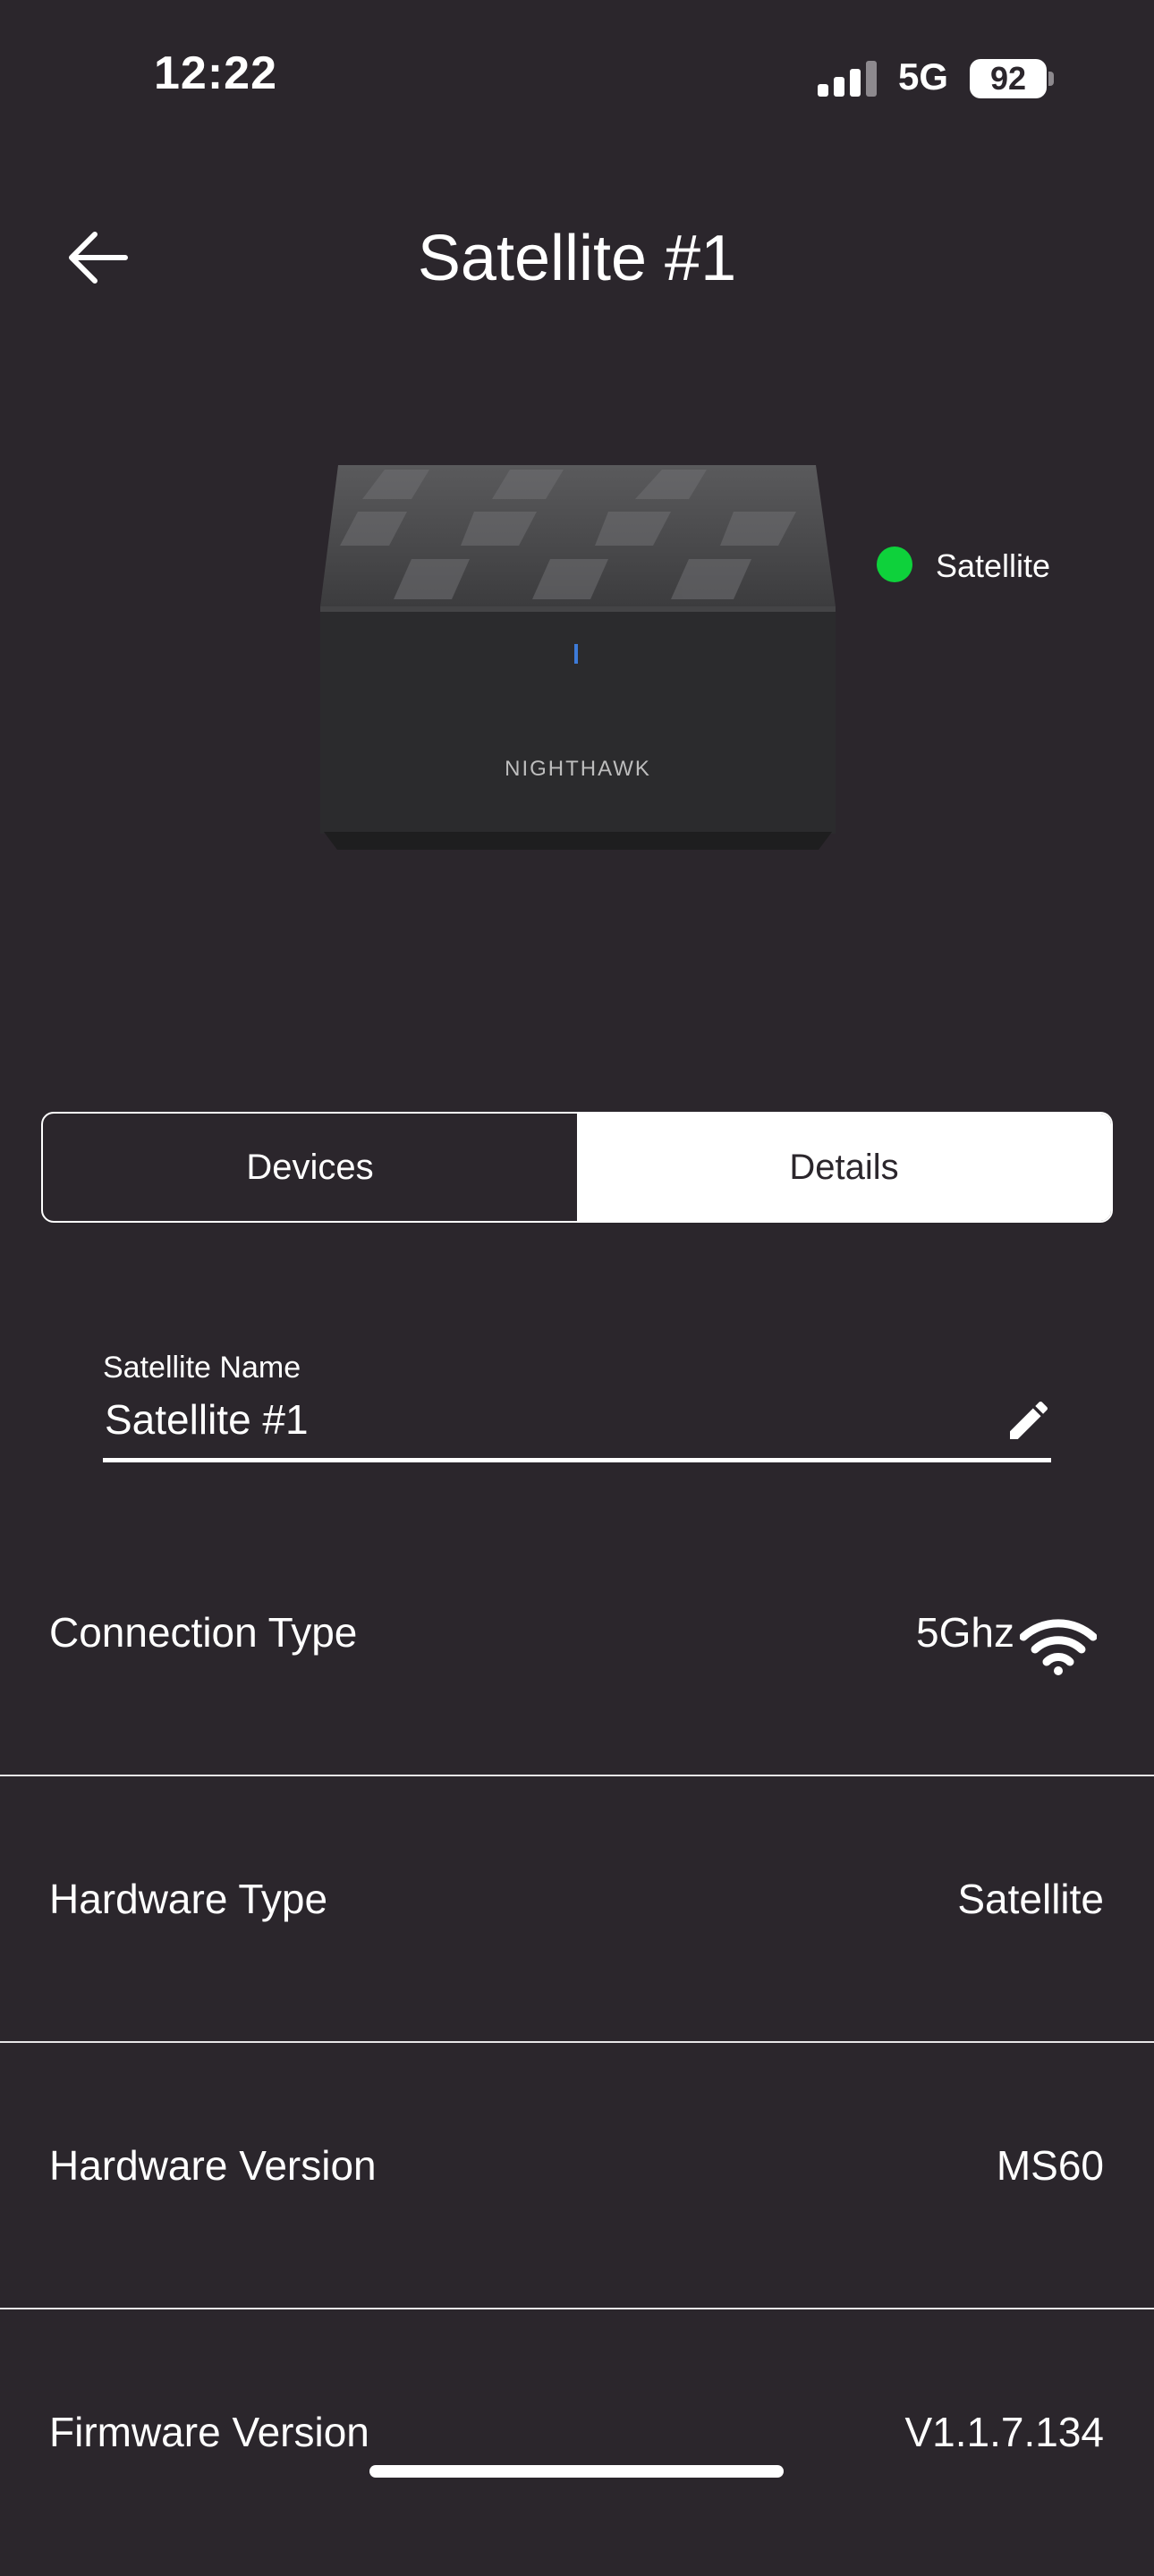  I want to click on status-time: 12:22, so click(215, 73).